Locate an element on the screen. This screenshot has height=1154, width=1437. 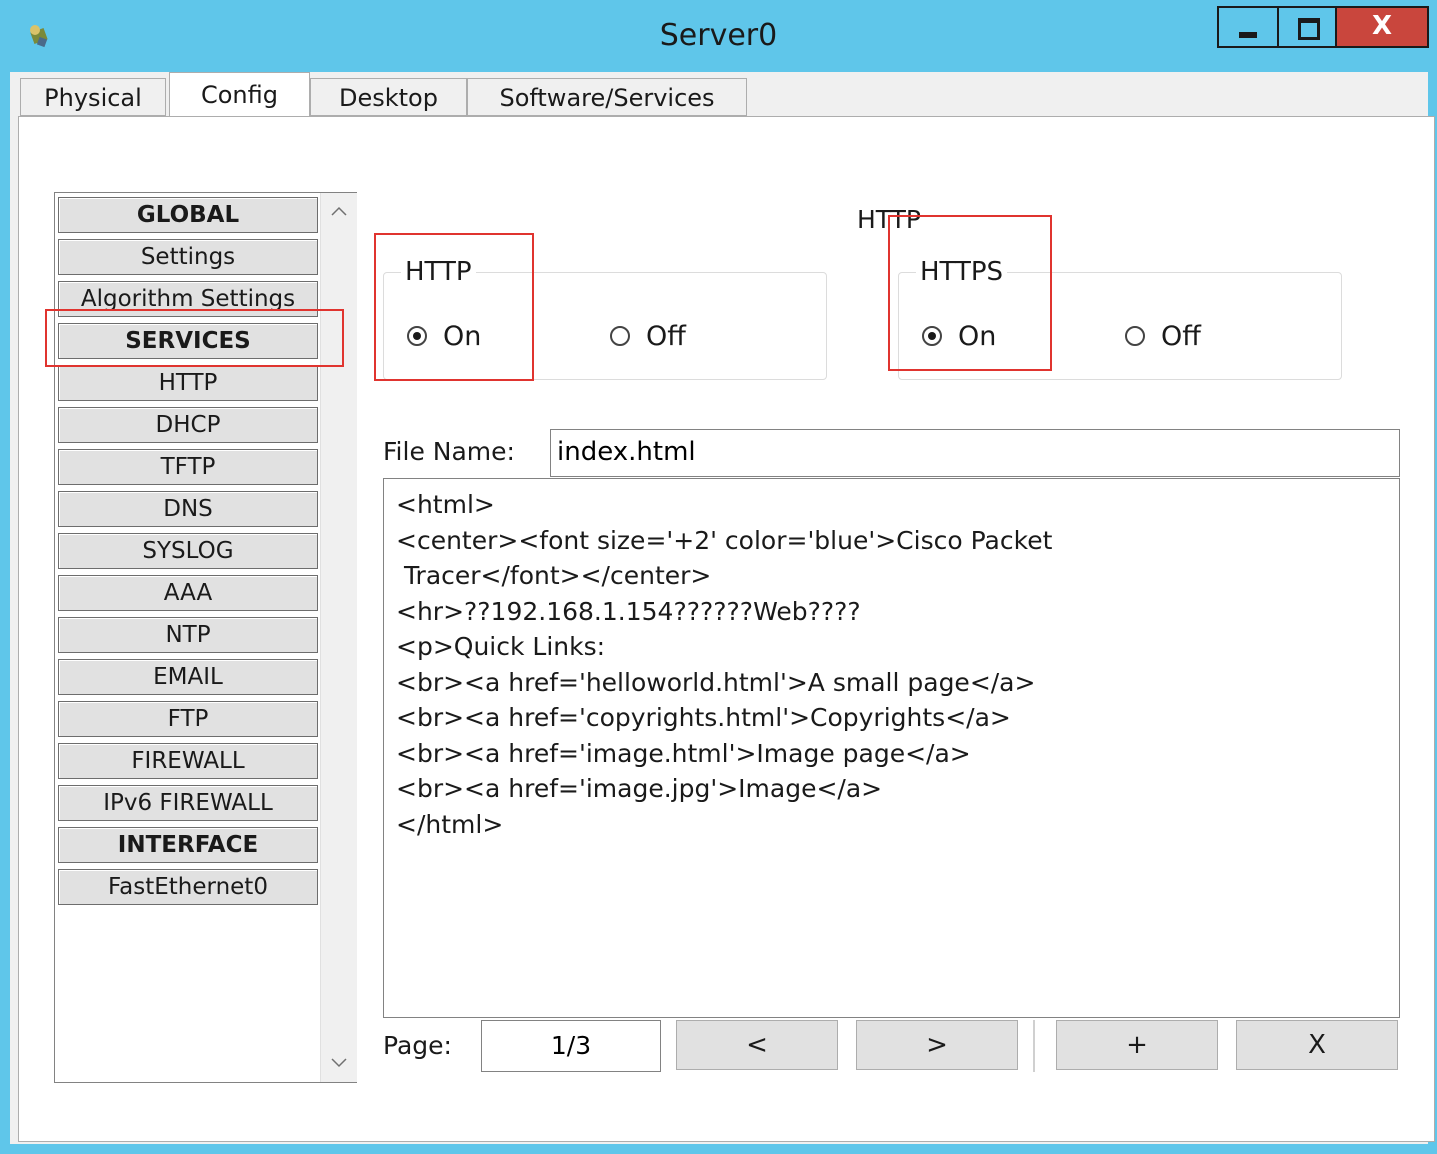
maximize-icon is located at coordinates (1309, 29).